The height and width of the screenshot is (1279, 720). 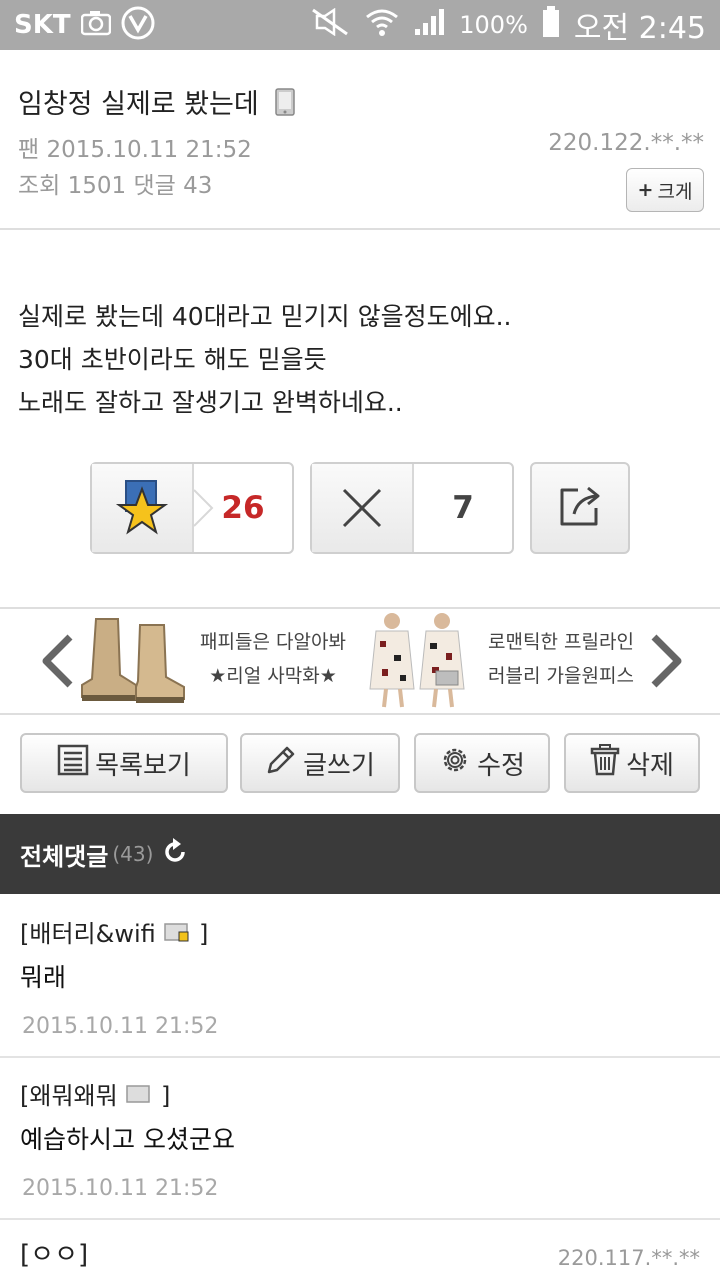 What do you see at coordinates (64, 856) in the screenshot?
I see `comments-title: 전체댓글` at bounding box center [64, 856].